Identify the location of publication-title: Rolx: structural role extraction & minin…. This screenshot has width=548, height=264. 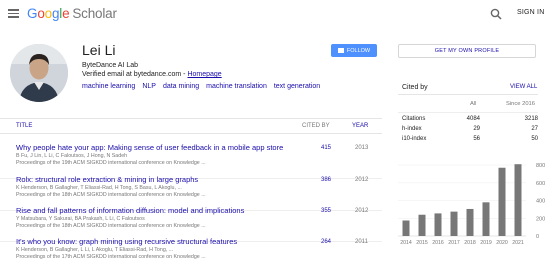
(107, 179).